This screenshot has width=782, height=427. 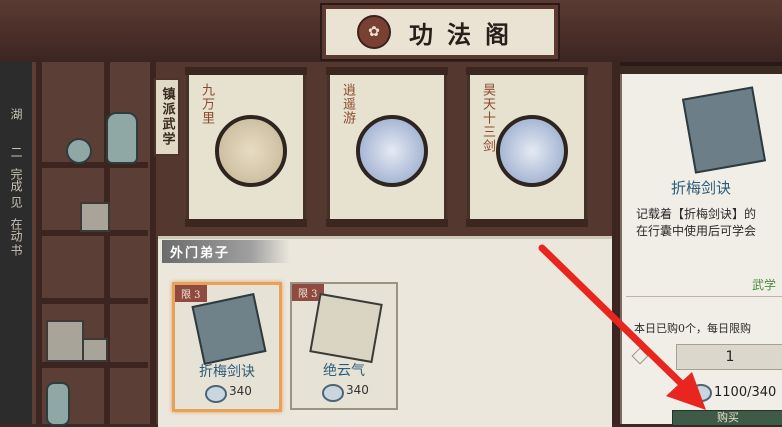 What do you see at coordinates (622, 327) in the screenshot?
I see `annotation-arrow-icon` at bounding box center [622, 327].